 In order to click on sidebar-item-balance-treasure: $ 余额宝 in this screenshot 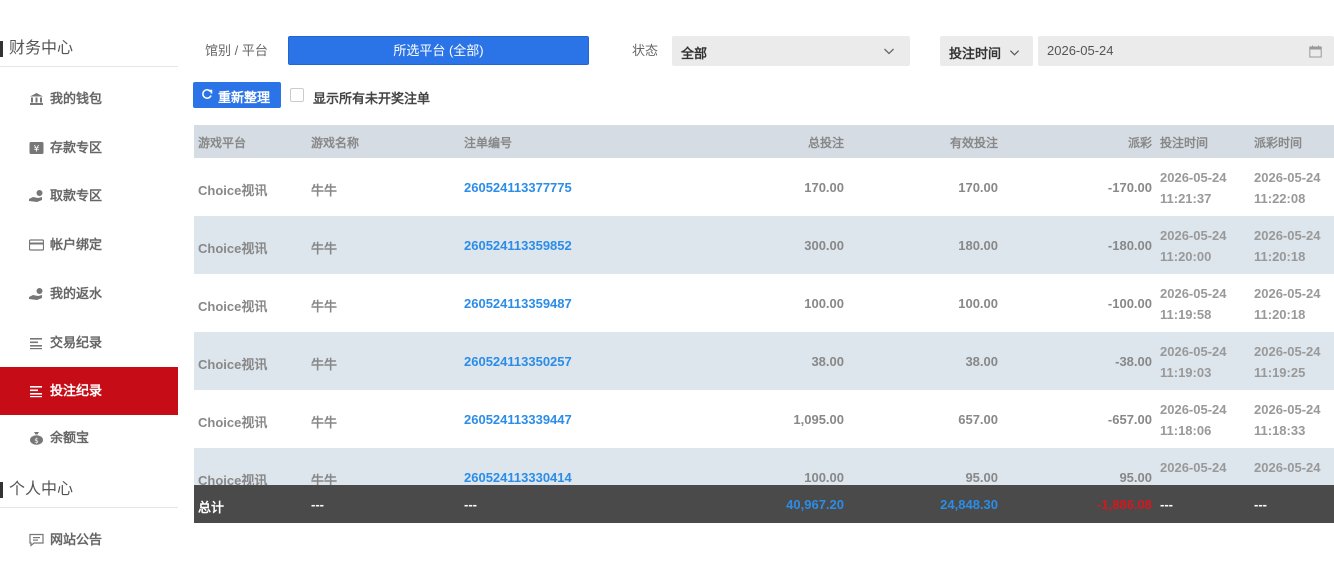, I will do `click(89, 438)`.